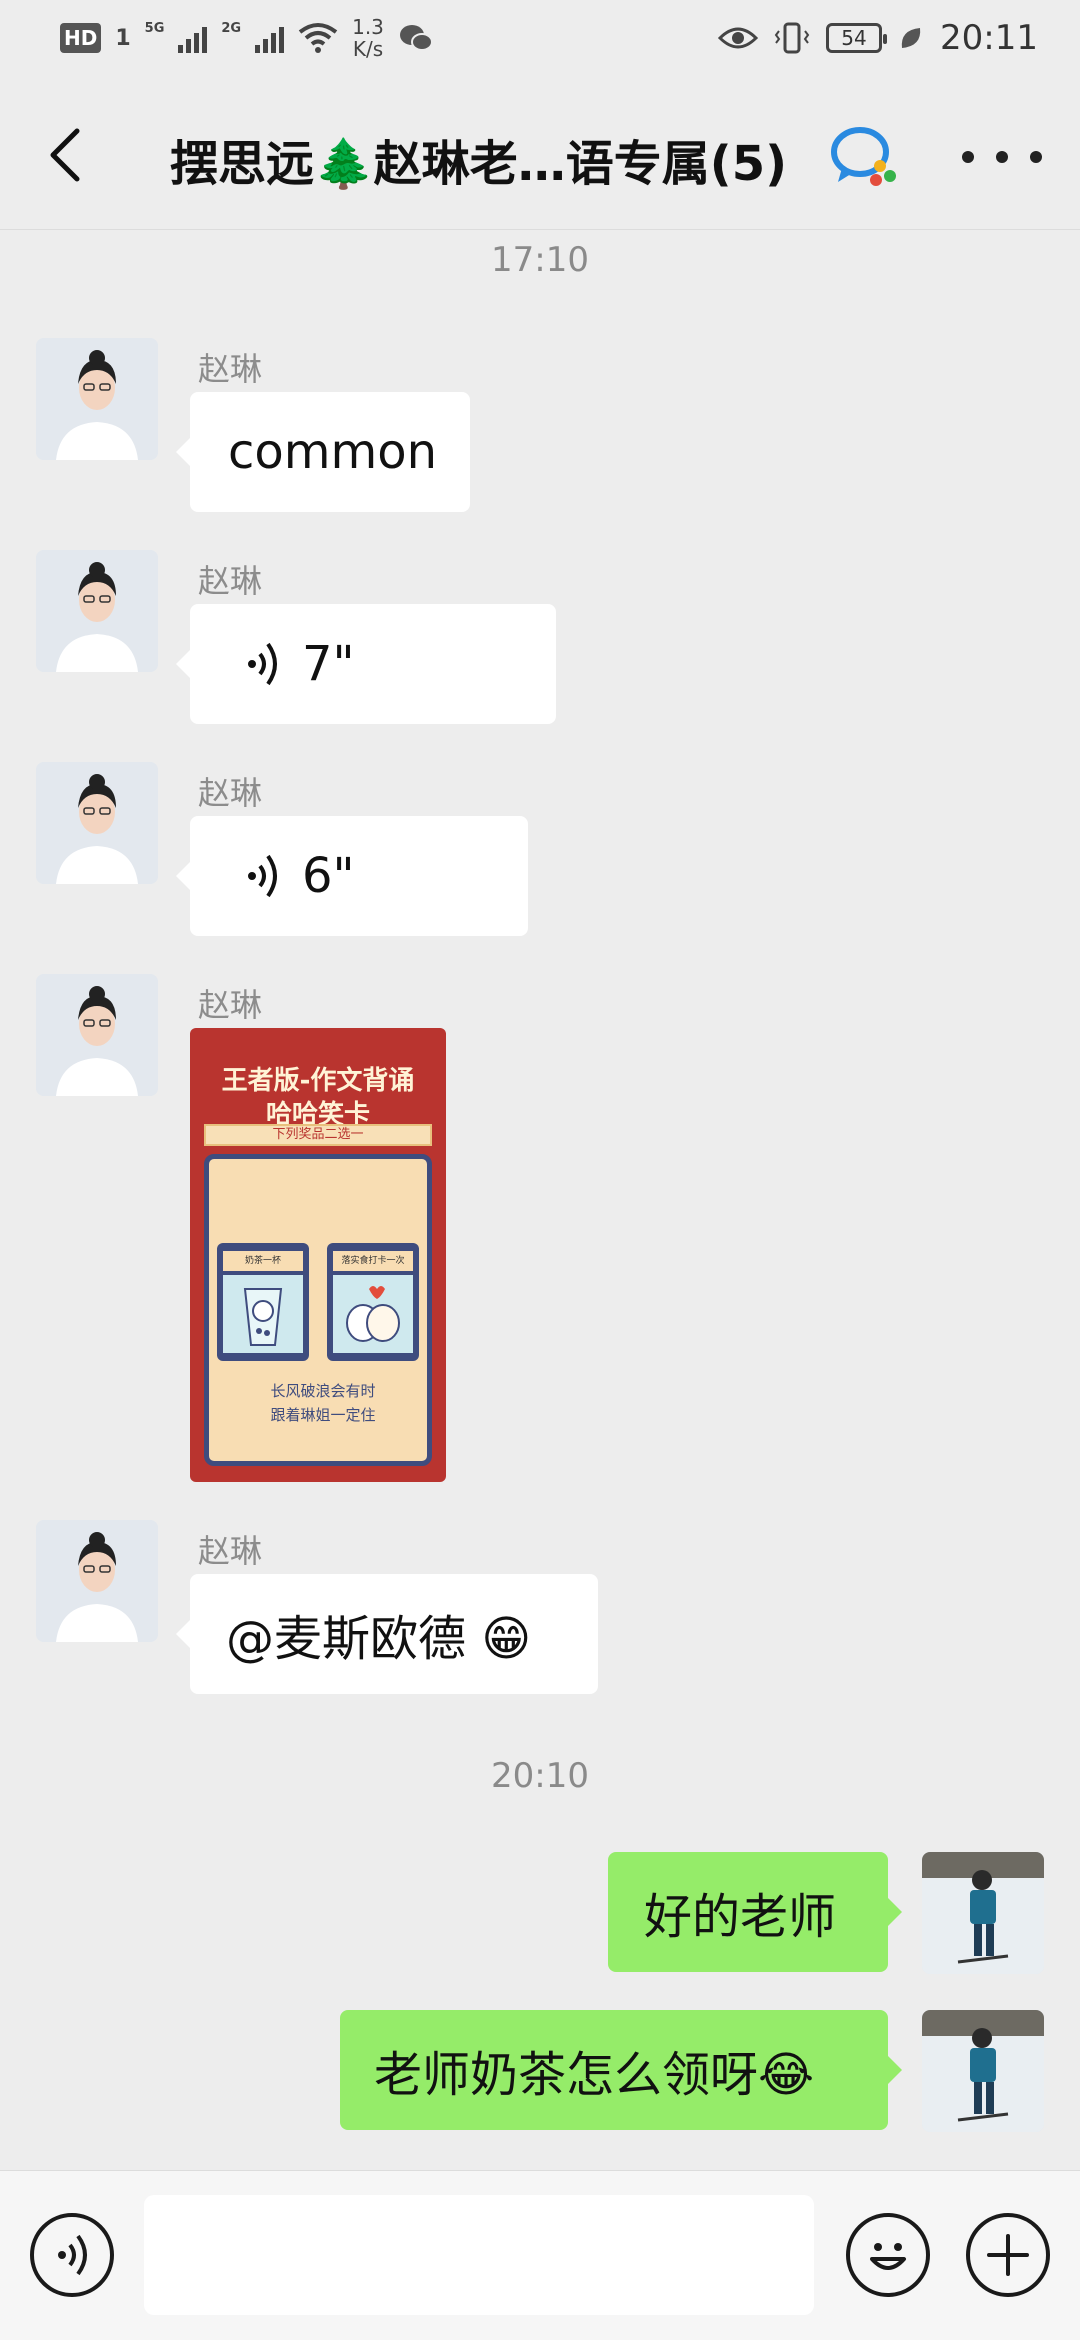  Describe the element at coordinates (540, 260) in the screenshot. I see `timestamp: 17:10` at that location.